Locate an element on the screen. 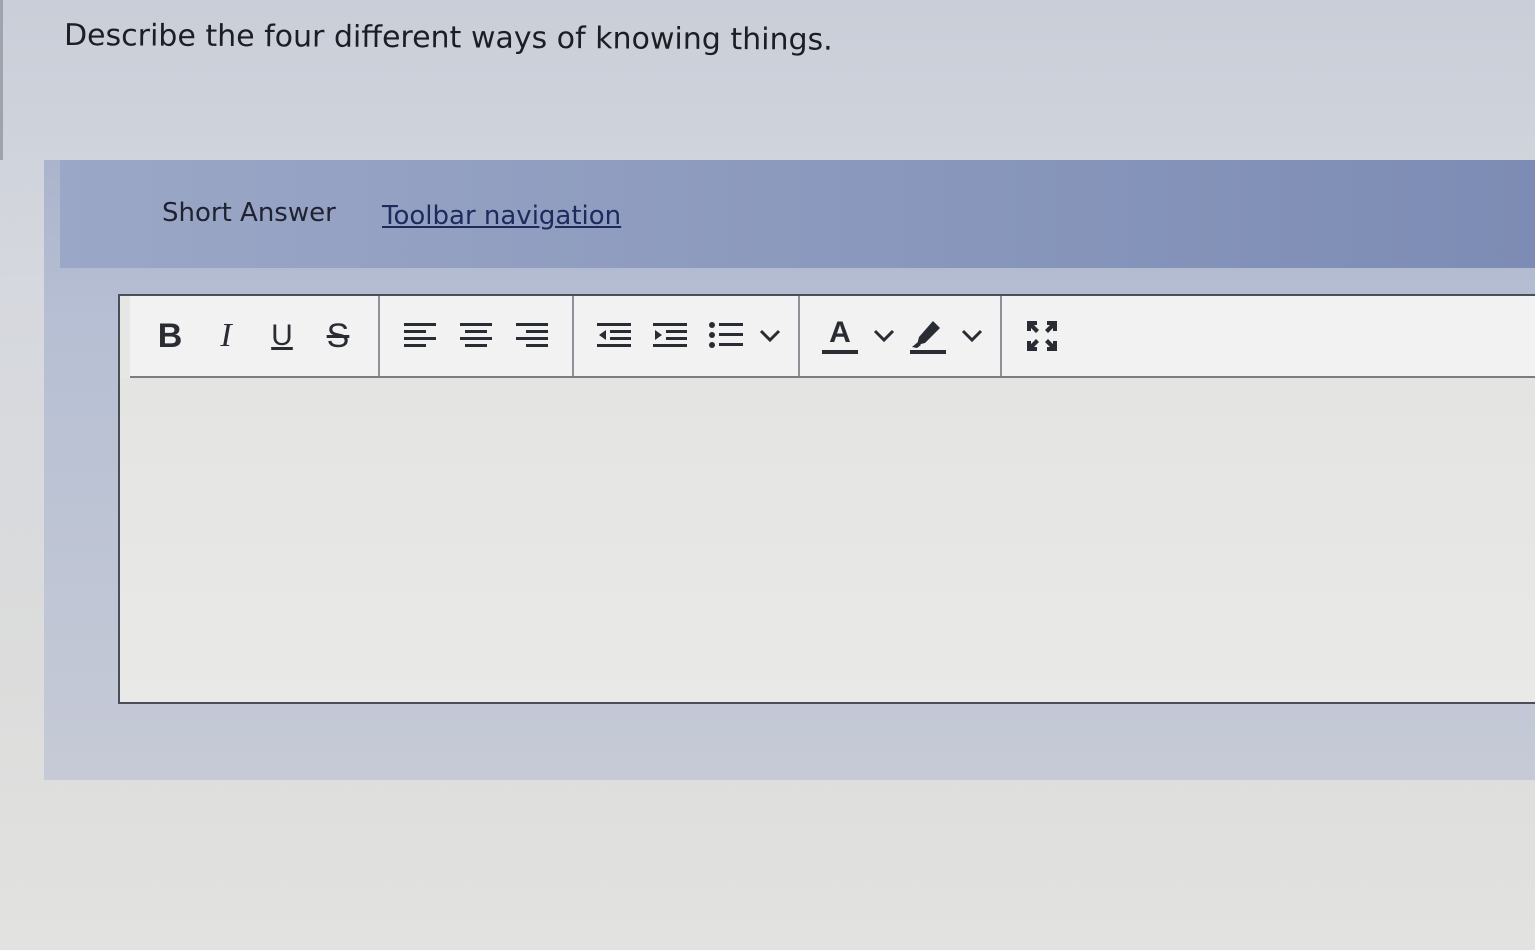 The image size is (1535, 950). strikethrough-icon: S is located at coordinates (338, 336).